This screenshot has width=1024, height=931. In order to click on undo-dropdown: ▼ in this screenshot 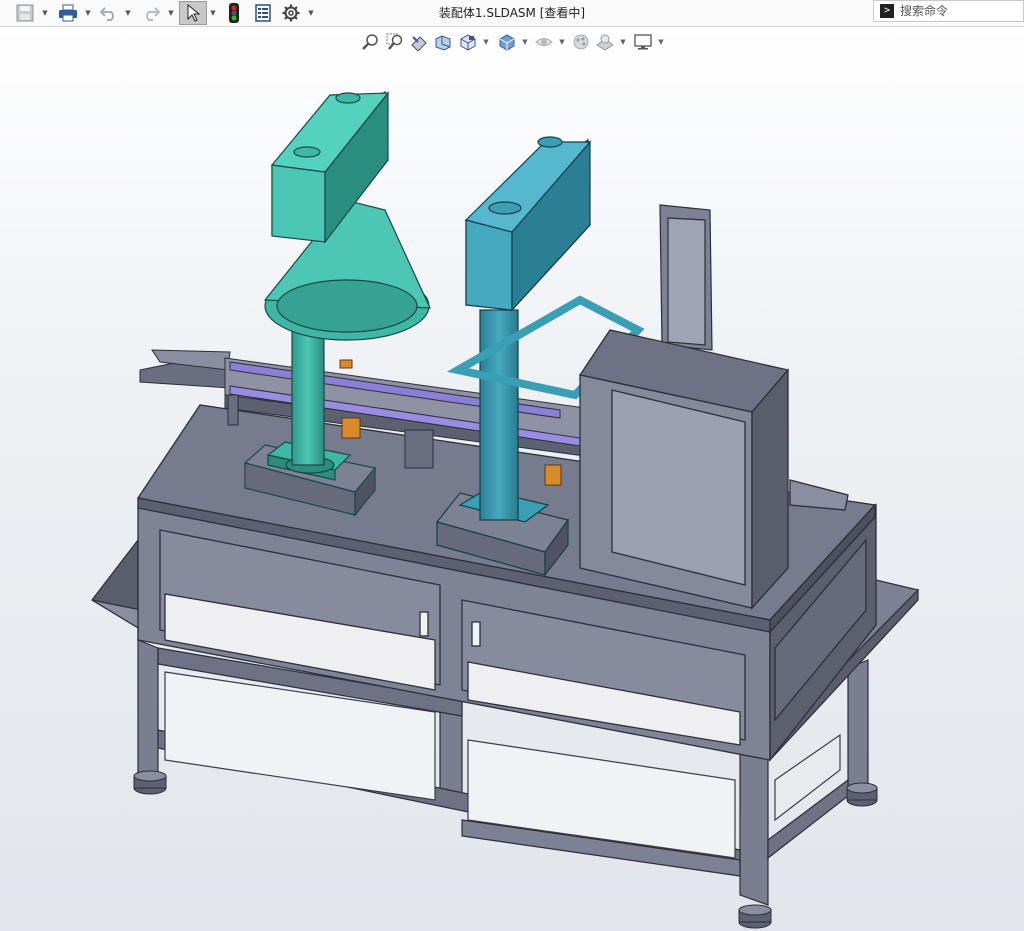, I will do `click(128, 13)`.